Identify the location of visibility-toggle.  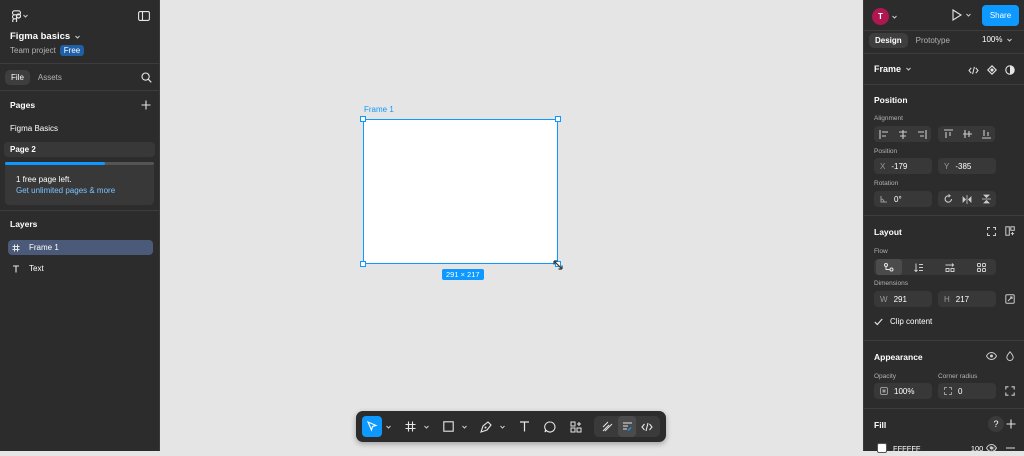
(991, 356).